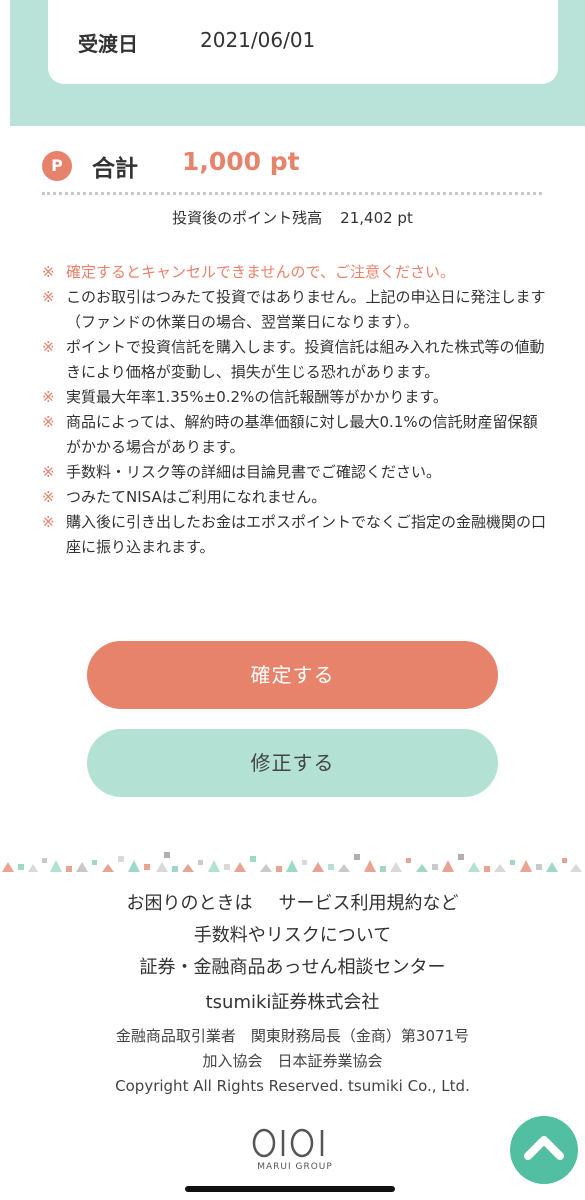 This screenshot has width=585, height=1200. What do you see at coordinates (376, 218) in the screenshot?
I see `balance-value: 21,402 pt` at bounding box center [376, 218].